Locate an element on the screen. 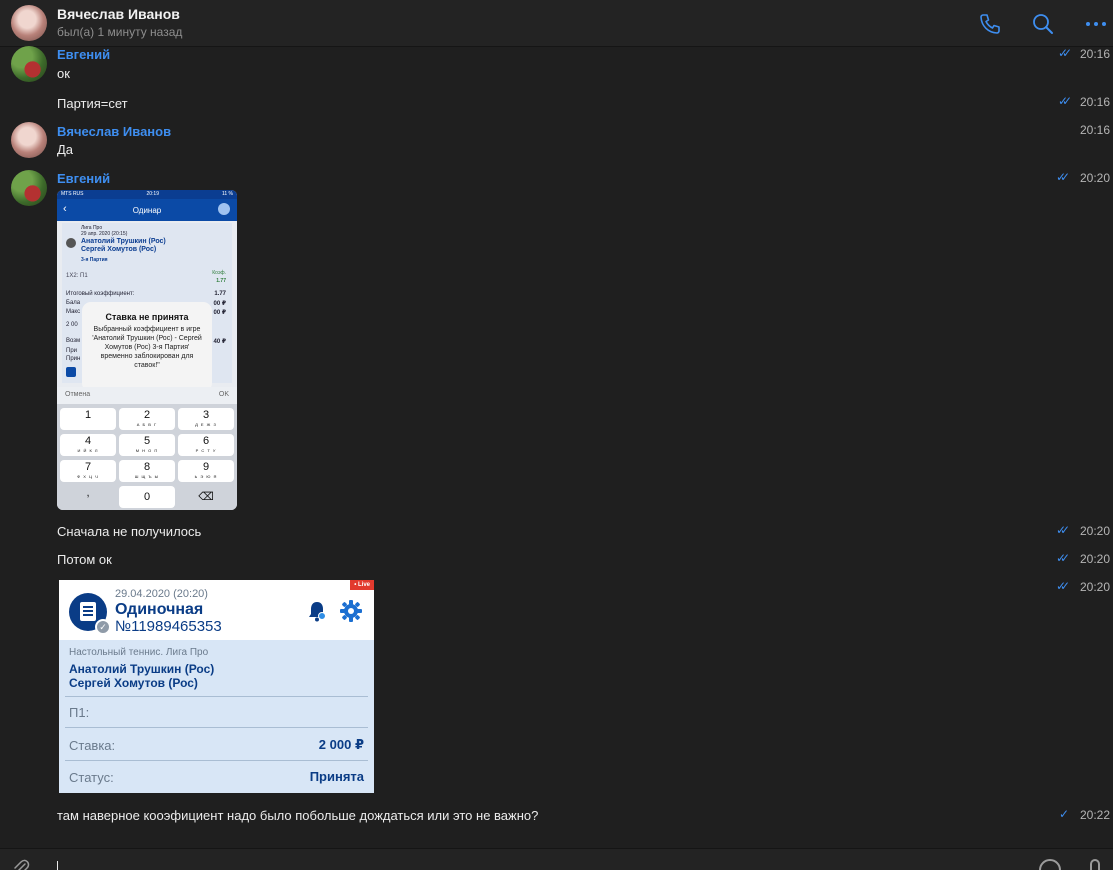 This screenshot has width=1113, height=870. key: 3Д Е Ж З is located at coordinates (206, 419).